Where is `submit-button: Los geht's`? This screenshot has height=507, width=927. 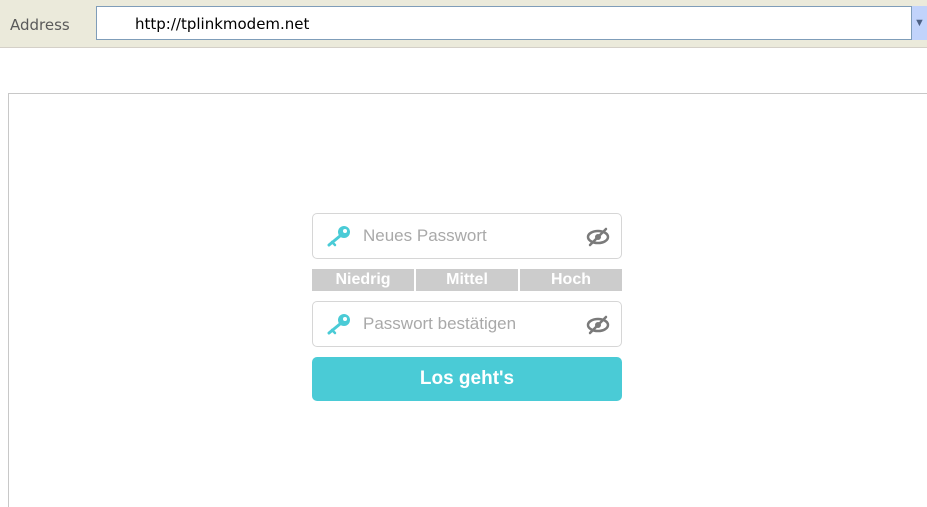 submit-button: Los geht's is located at coordinates (467, 379).